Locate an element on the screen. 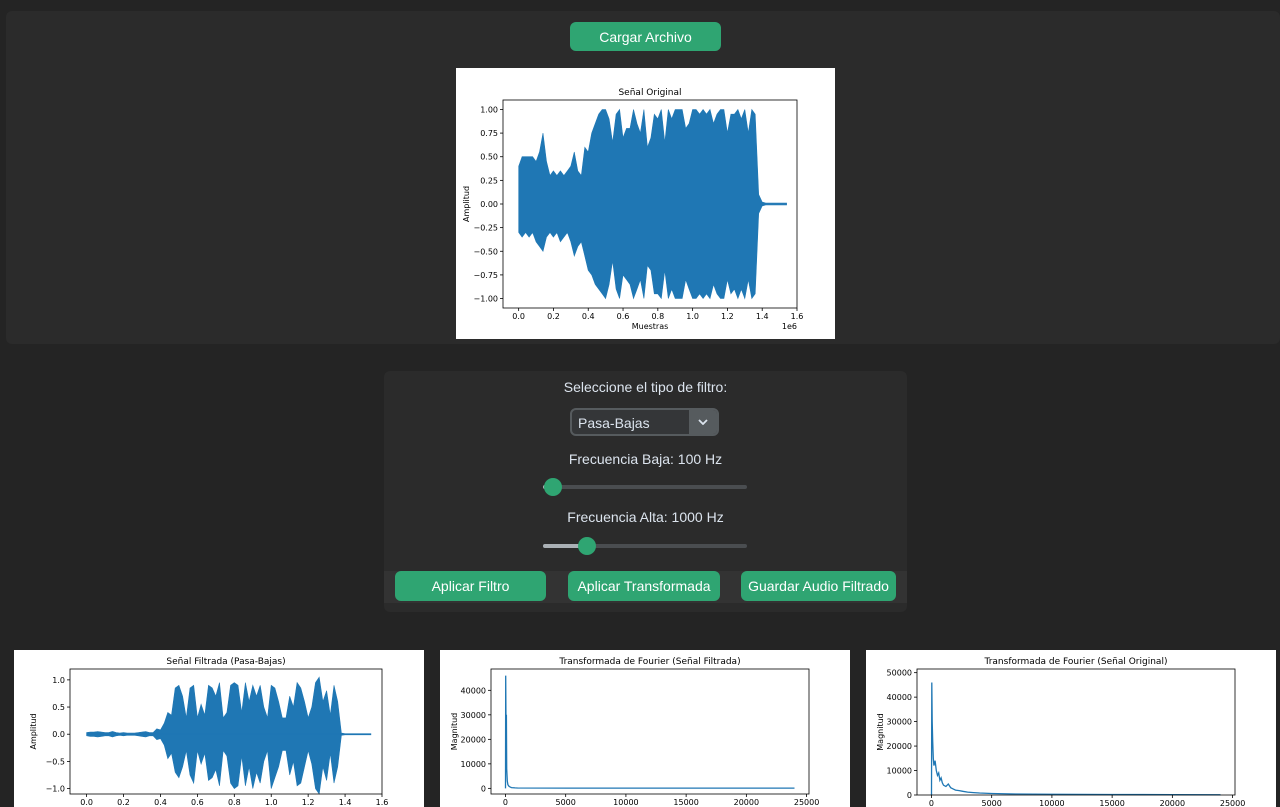 Image resolution: width=1280 pixels, height=807 pixels. y-tick-label: 0.25 is located at coordinates (489, 180).